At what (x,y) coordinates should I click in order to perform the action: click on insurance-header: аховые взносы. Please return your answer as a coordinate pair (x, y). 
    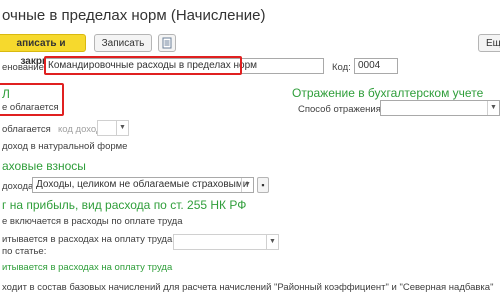
    Looking at the image, I should click on (44, 166).